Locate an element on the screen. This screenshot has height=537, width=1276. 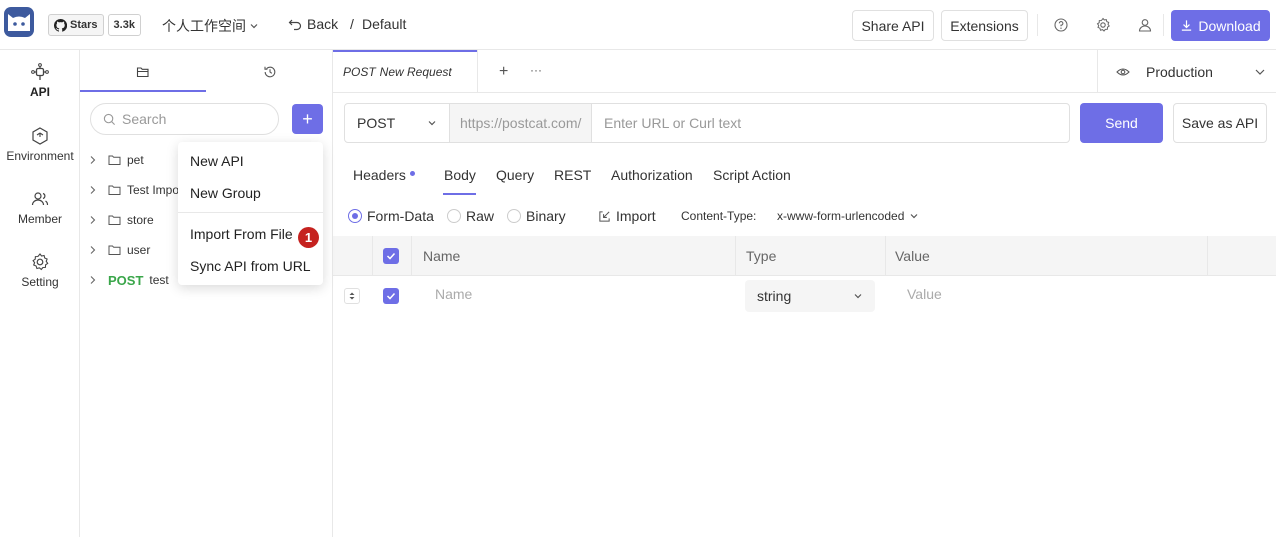
step-badge: 1 is located at coordinates (308, 237).